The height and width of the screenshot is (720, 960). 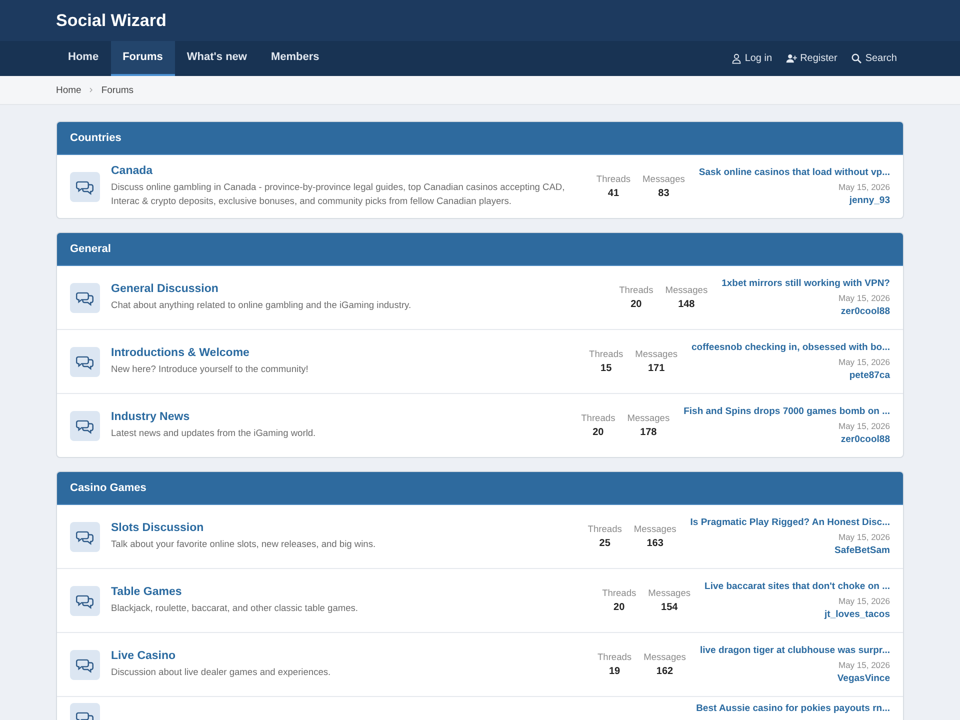 What do you see at coordinates (339, 416) in the screenshot?
I see `forum-title: Industry News` at bounding box center [339, 416].